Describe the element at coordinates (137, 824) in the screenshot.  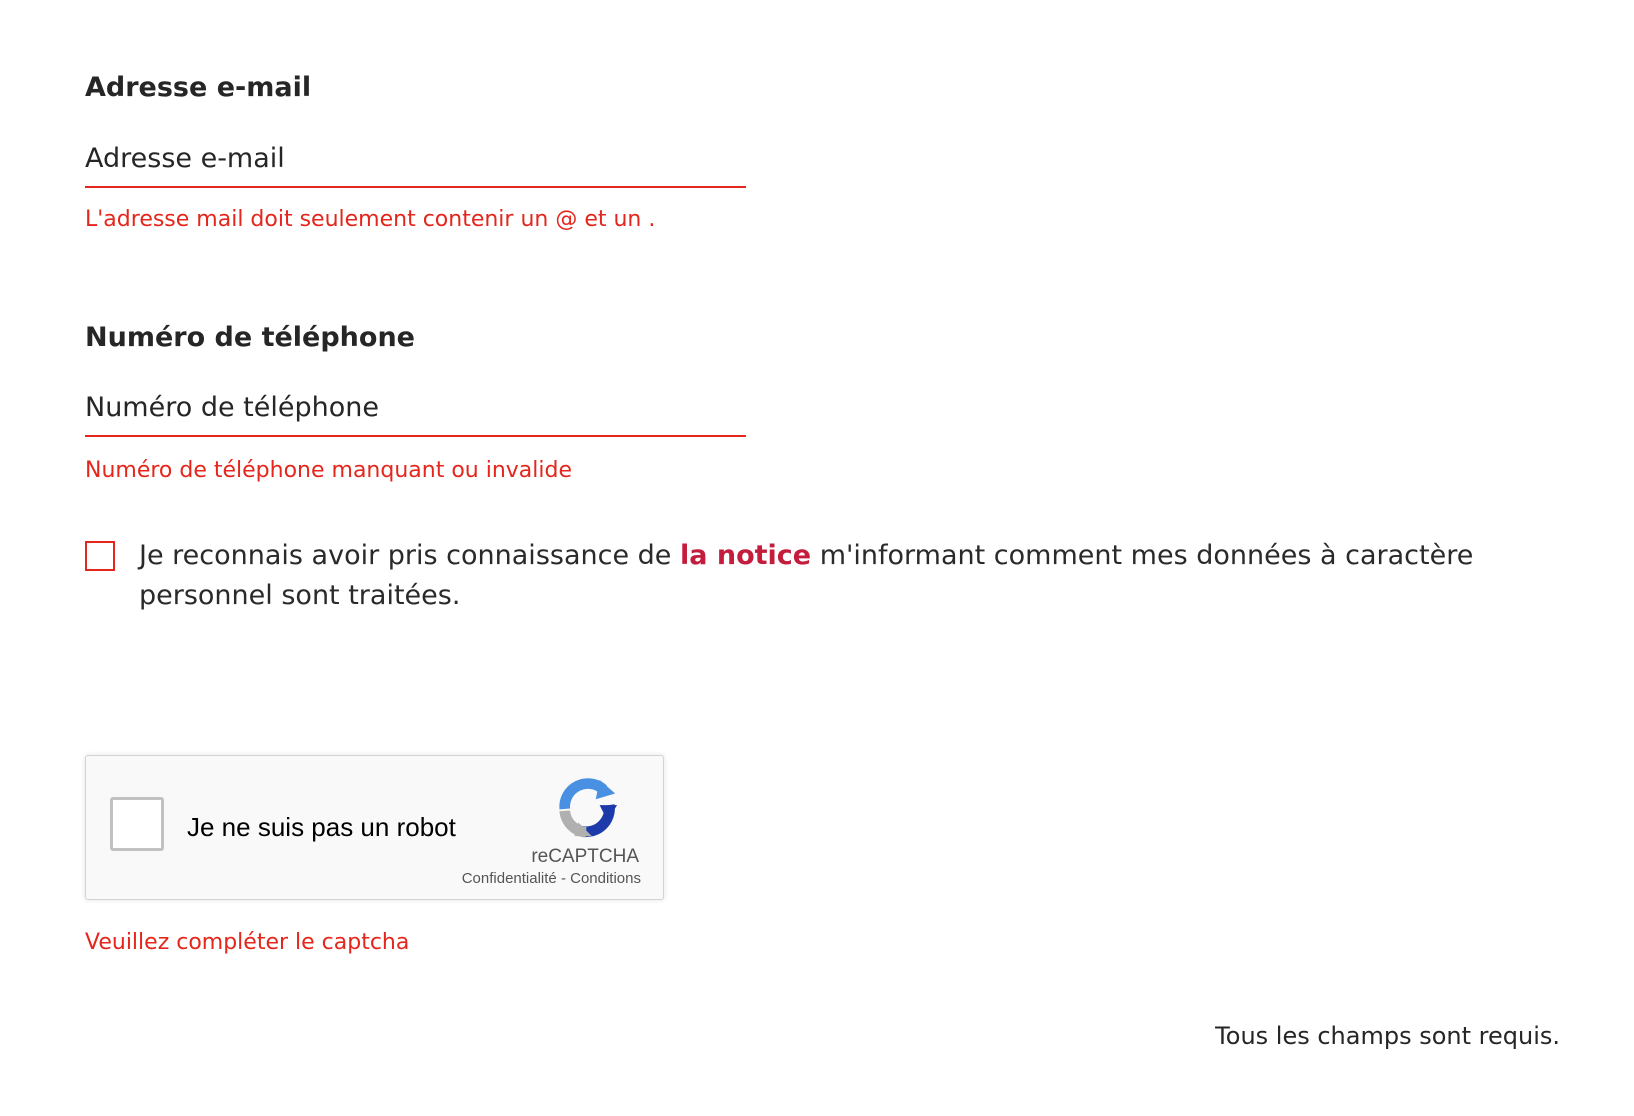
I see `recaptcha-checkbox` at that location.